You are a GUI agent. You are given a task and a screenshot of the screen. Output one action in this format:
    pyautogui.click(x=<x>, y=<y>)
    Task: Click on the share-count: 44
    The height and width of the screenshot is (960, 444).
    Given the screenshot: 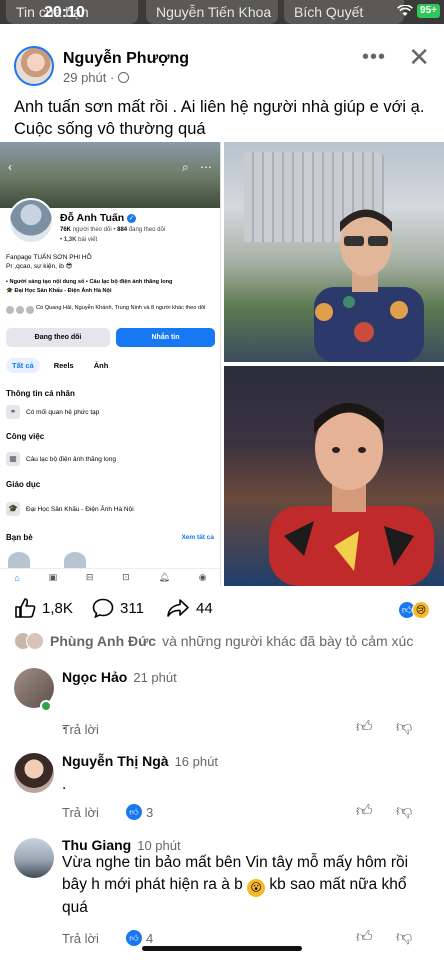 What is the action you would take?
    pyautogui.click(x=204, y=608)
    